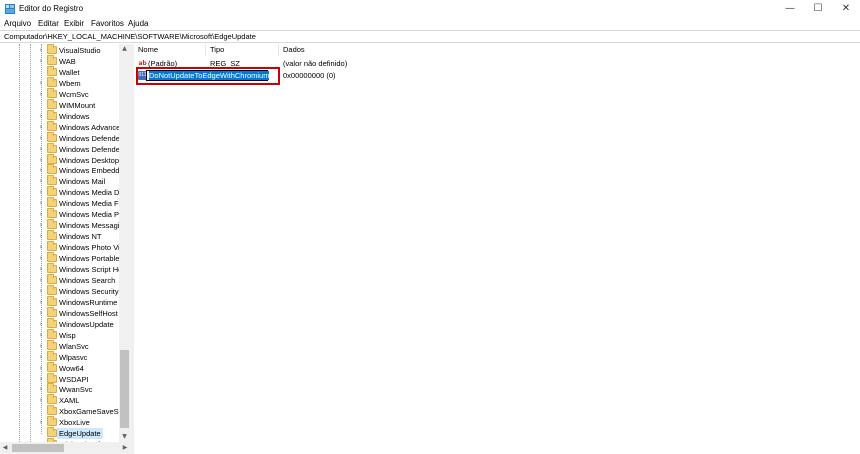 The image size is (860, 454). Describe the element at coordinates (52, 92) in the screenshot. I see `folder-icon` at that location.